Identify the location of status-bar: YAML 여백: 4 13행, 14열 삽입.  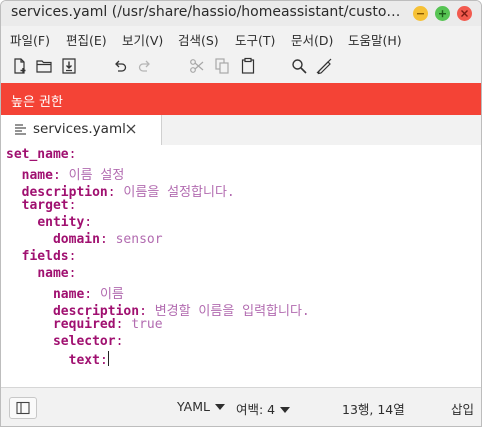
(241, 406).